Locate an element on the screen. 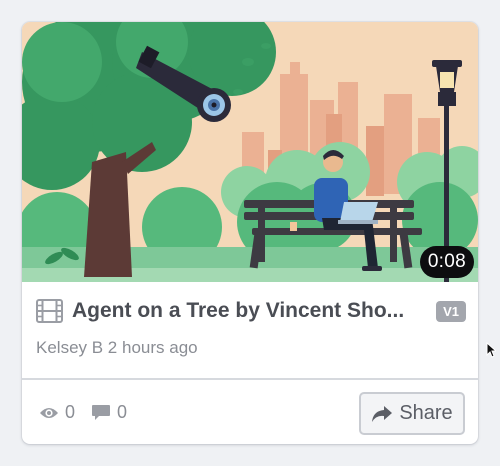 This screenshot has height=466, width=500. duration-badge: 0:08 is located at coordinates (446, 262).